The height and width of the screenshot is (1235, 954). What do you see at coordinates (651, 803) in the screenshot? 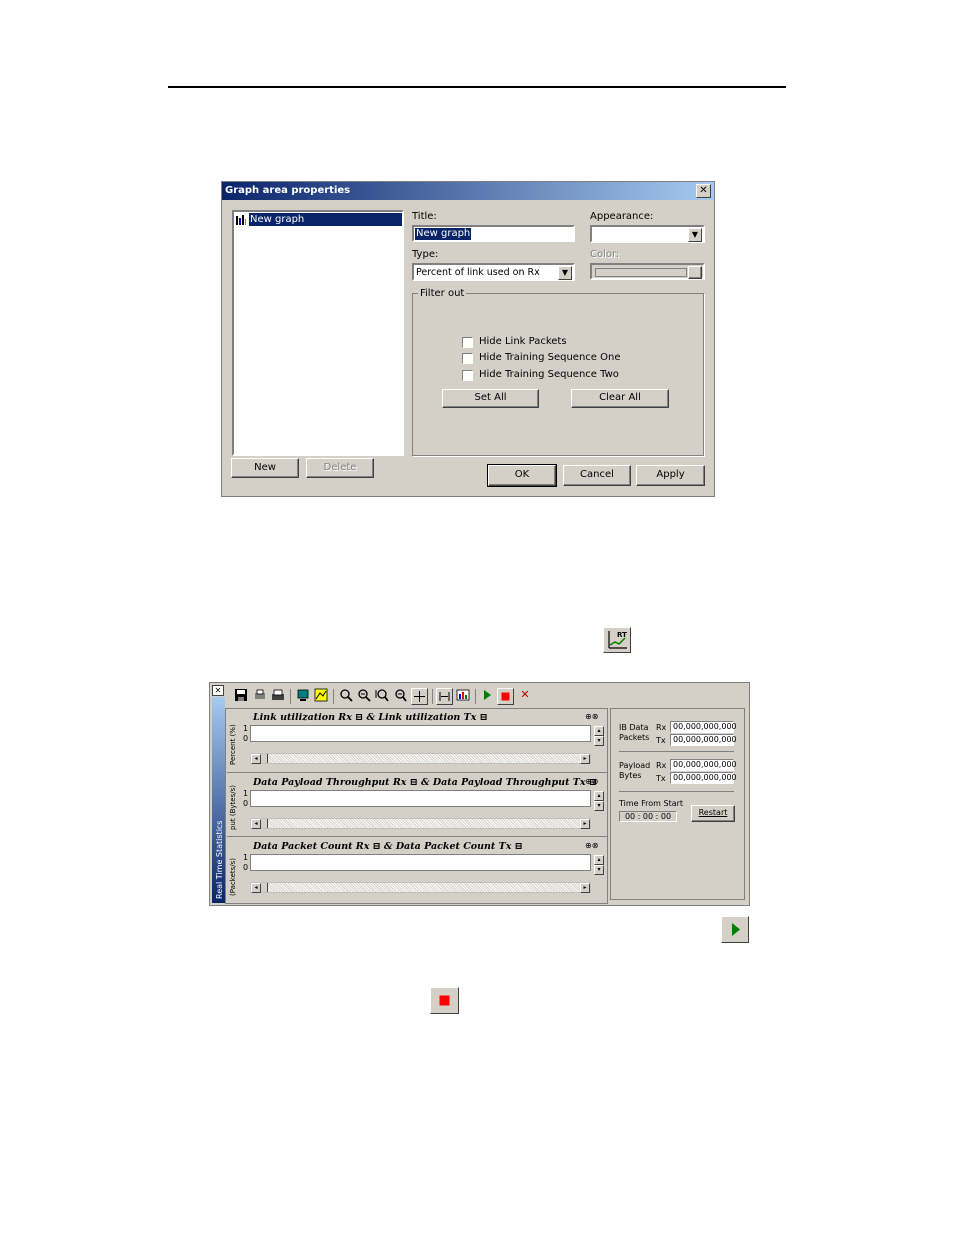
I see `time-from-start-label: Time From Start` at bounding box center [651, 803].